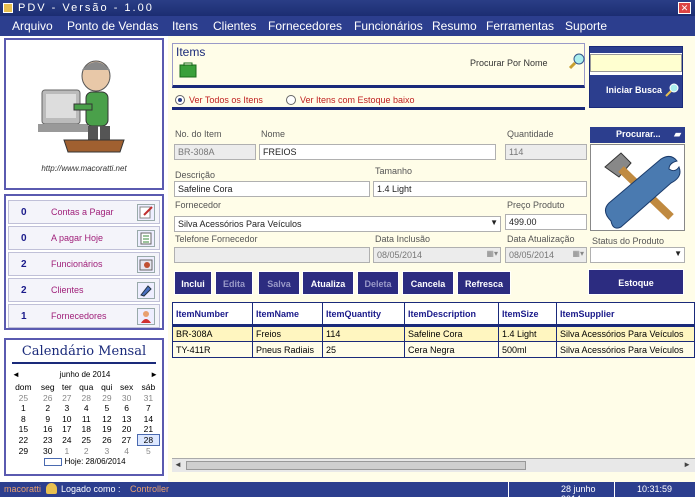 Image resolution: width=695 pixels, height=504 pixels. What do you see at coordinates (212, 314) in the screenshot?
I see `column-header: ItemNumber` at bounding box center [212, 314].